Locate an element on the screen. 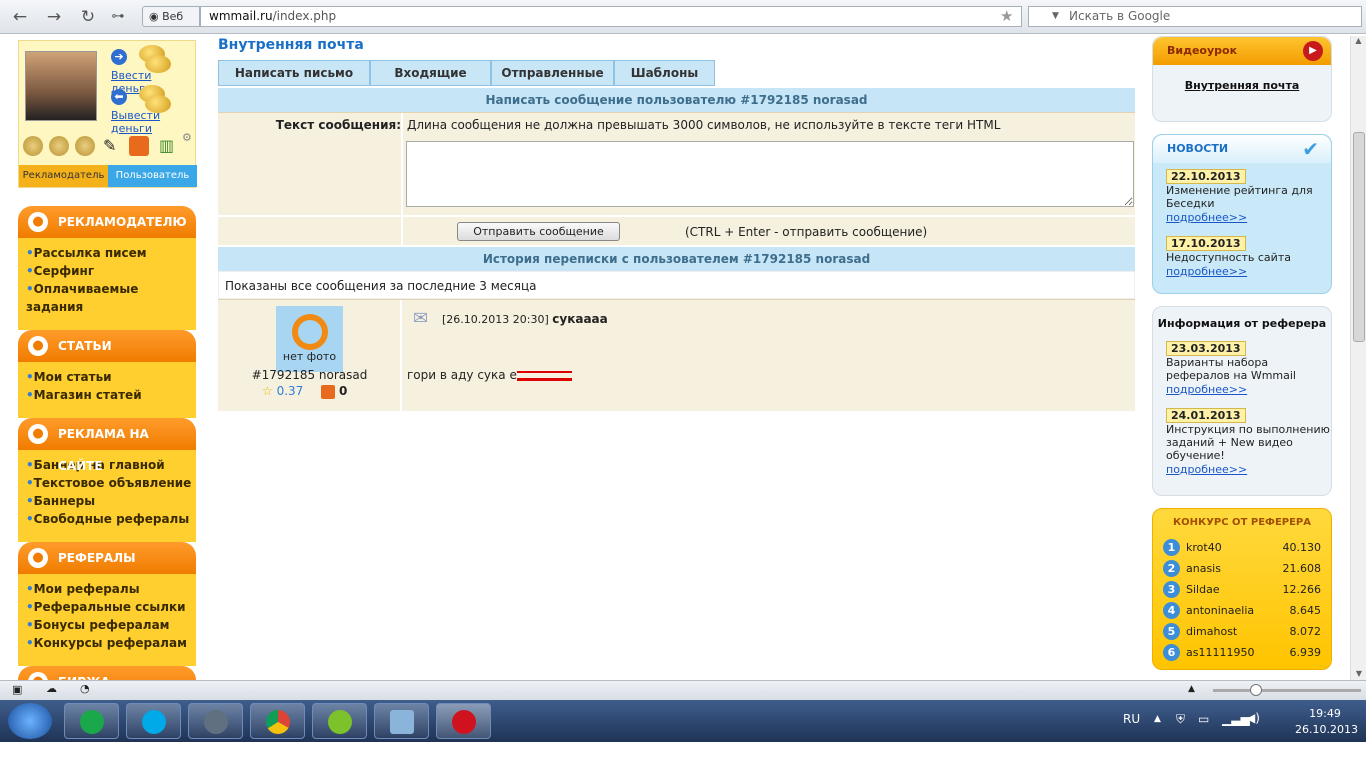  start-button is located at coordinates (30, 721).